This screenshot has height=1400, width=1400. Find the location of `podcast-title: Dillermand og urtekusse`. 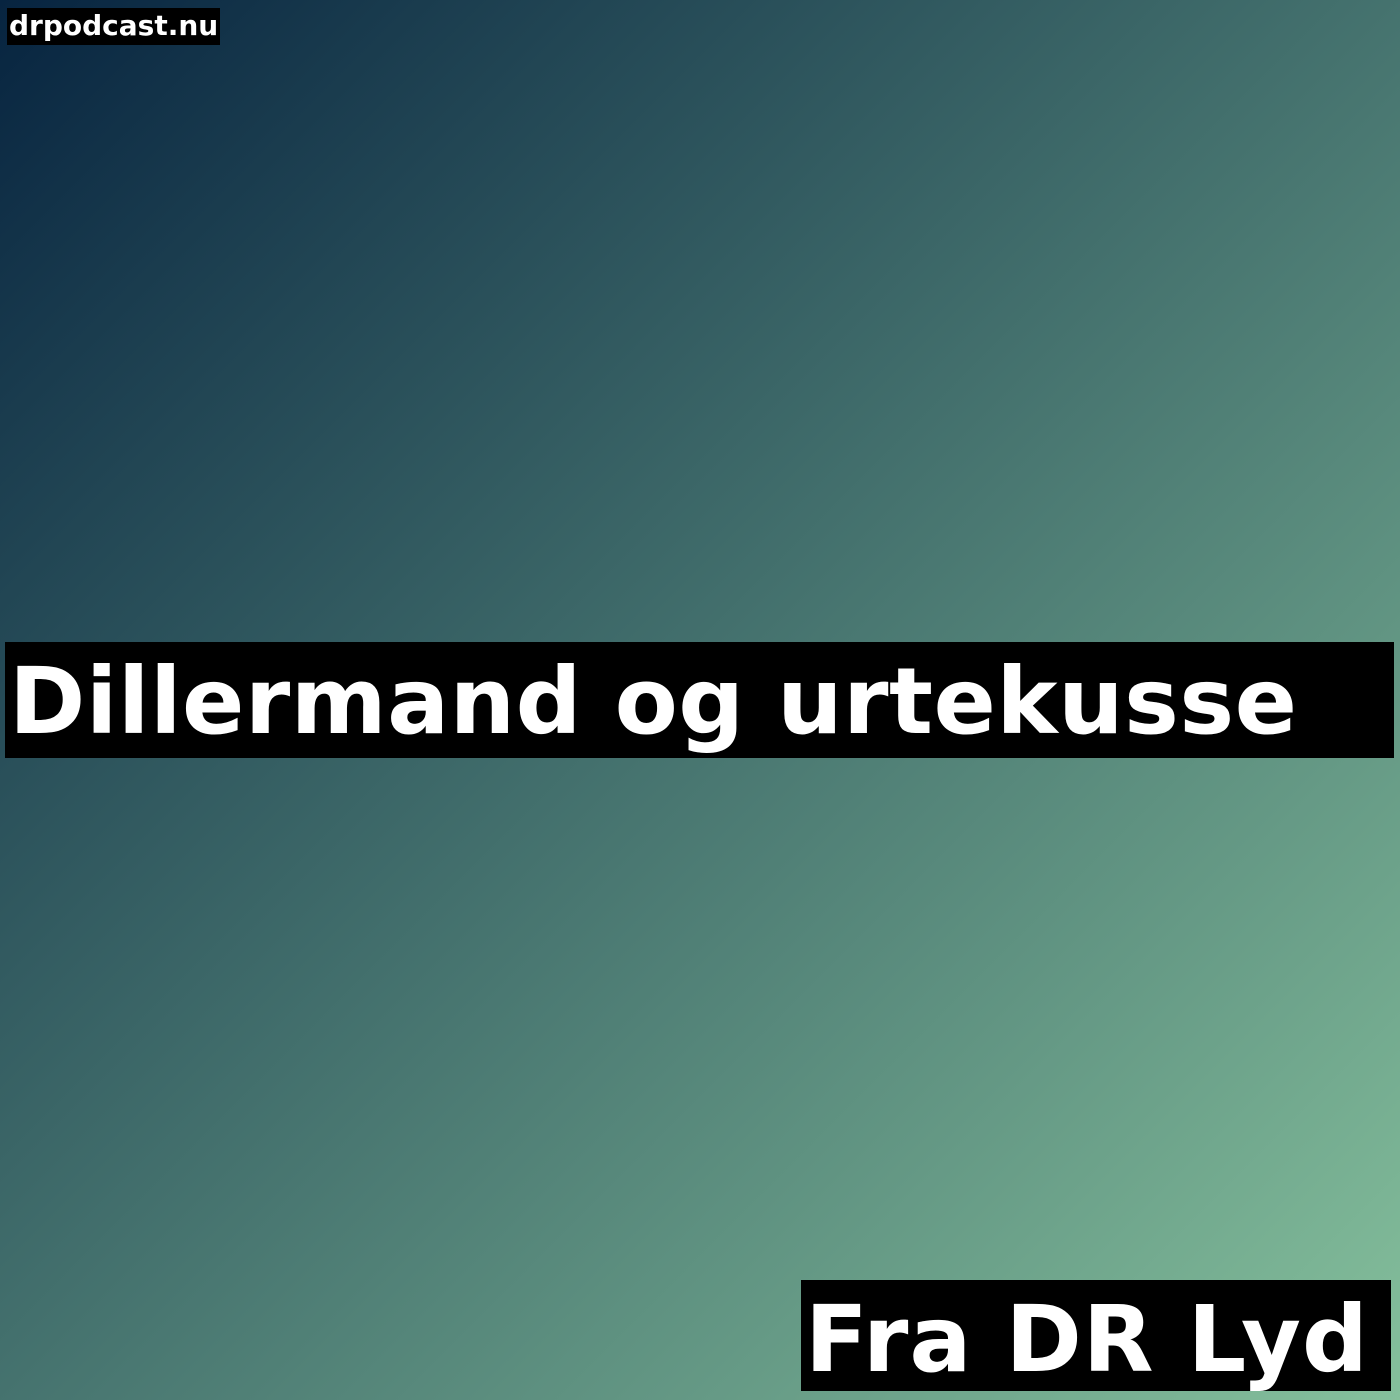

podcast-title: Dillermand og urtekusse is located at coordinates (699, 700).